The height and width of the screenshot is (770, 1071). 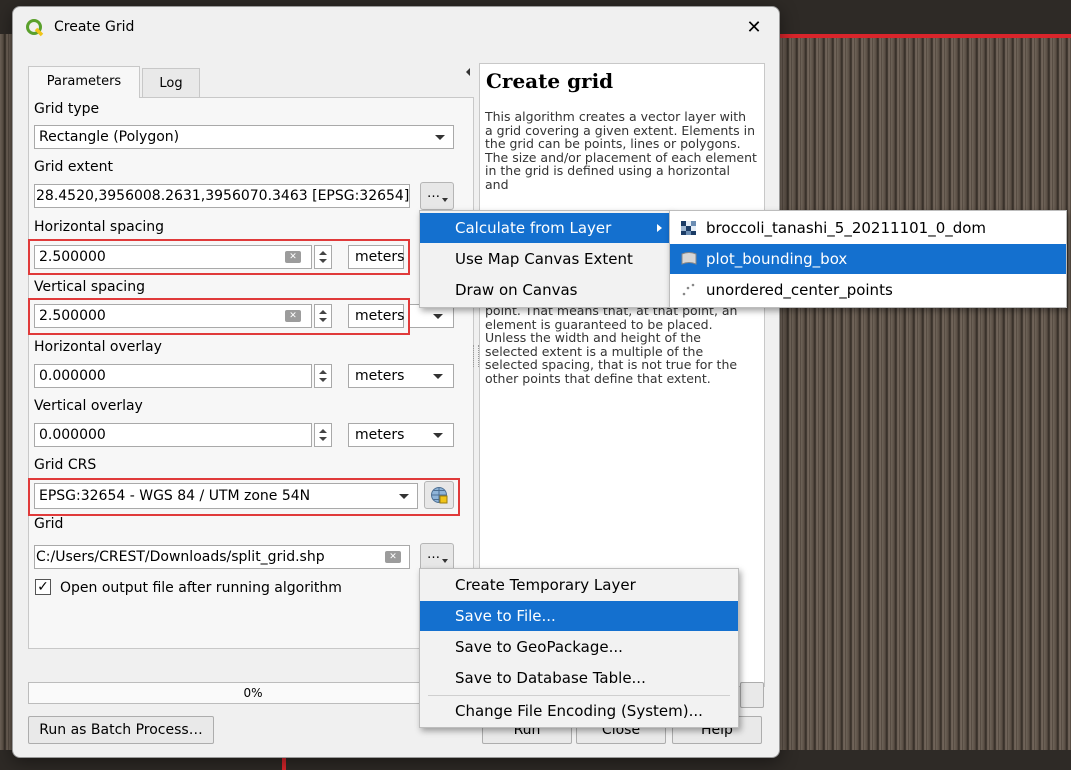 What do you see at coordinates (175, 496) in the screenshot?
I see `grid-crs-value: EPSG:32654 - WGS 84 / UTM zone 54N` at bounding box center [175, 496].